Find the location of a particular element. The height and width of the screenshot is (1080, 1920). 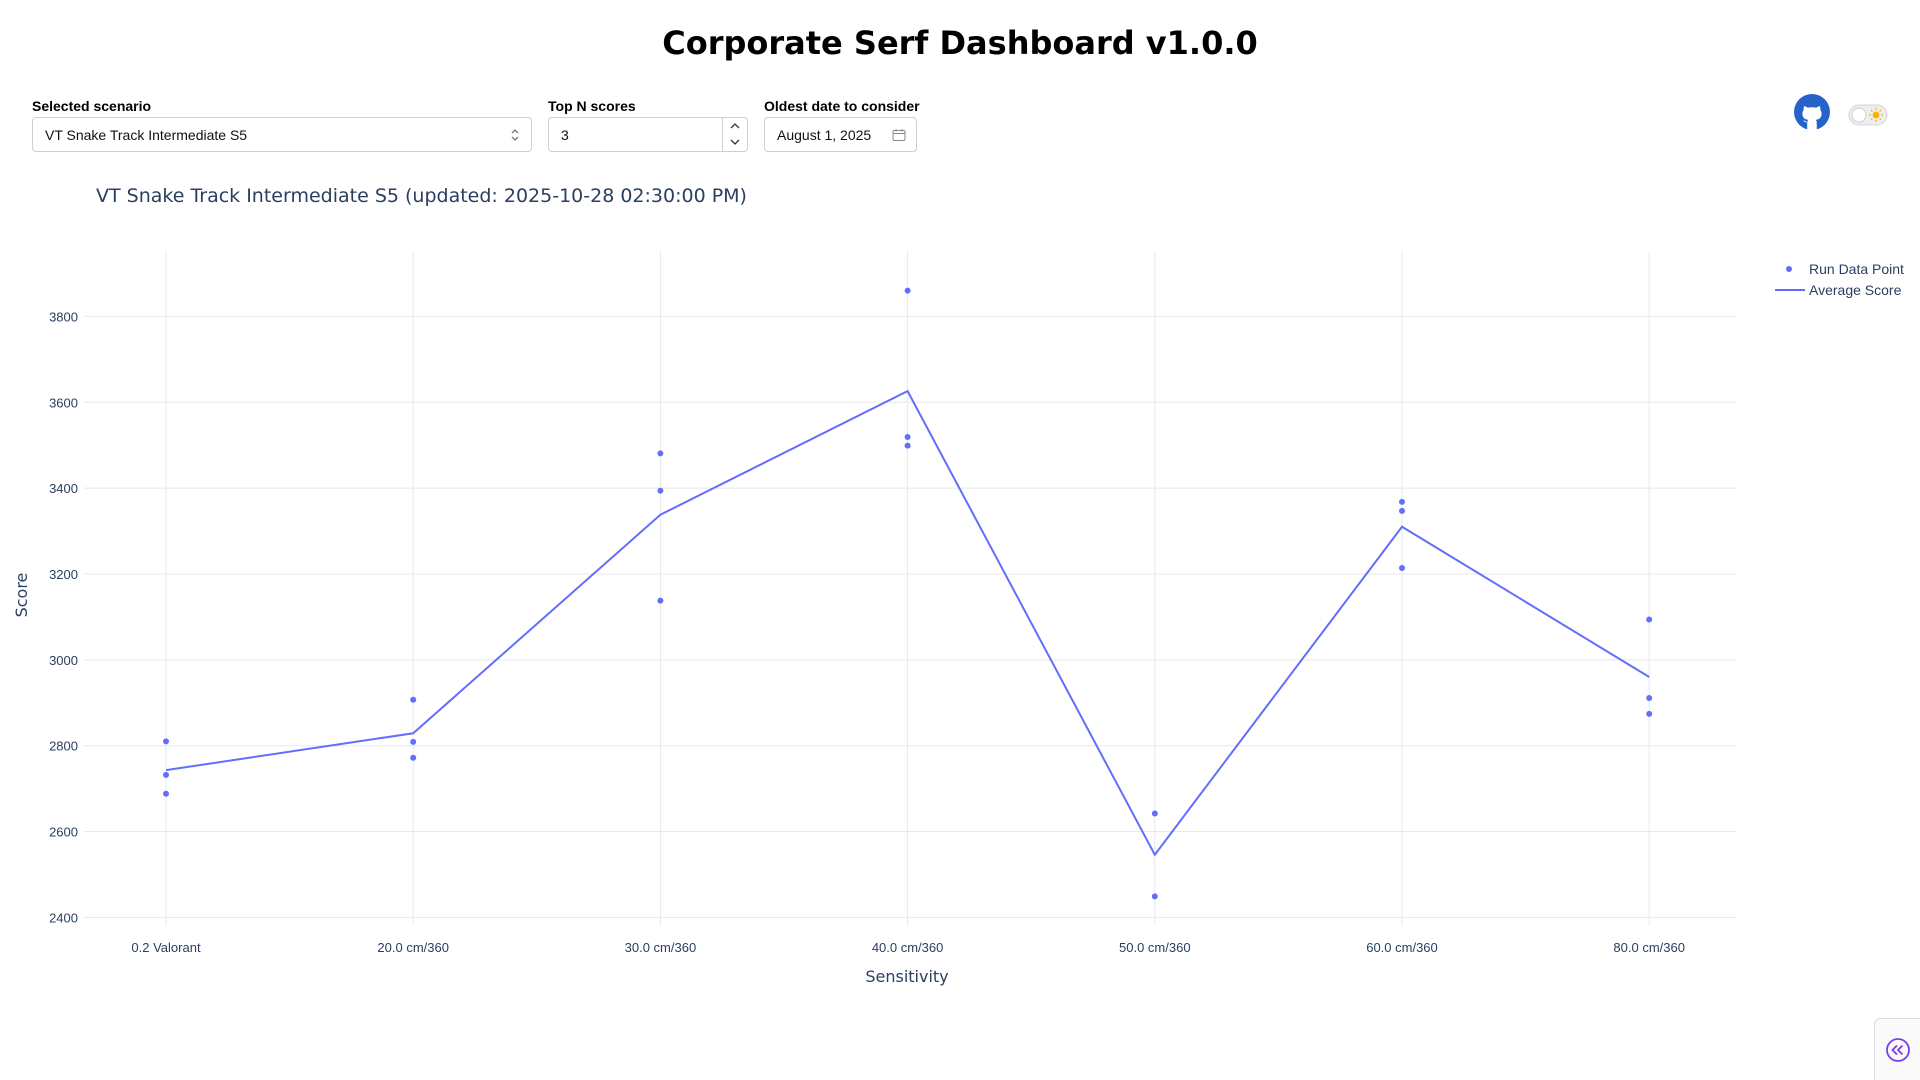

date-label: Oldest date to consider is located at coordinates (842, 106).